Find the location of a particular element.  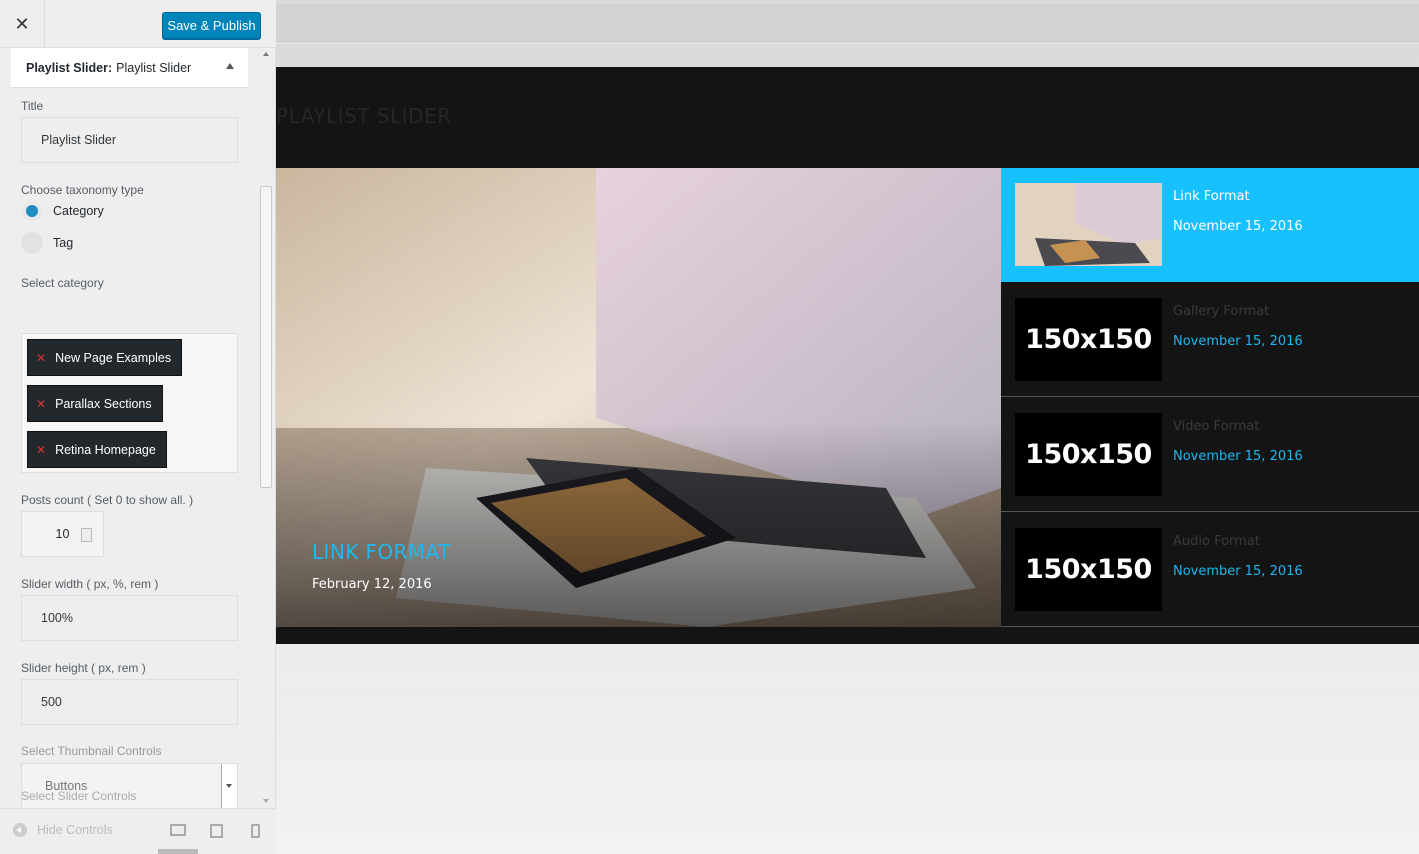

playlist-item: 150x150 Gallery Format November 15, 2016 is located at coordinates (1210, 340).